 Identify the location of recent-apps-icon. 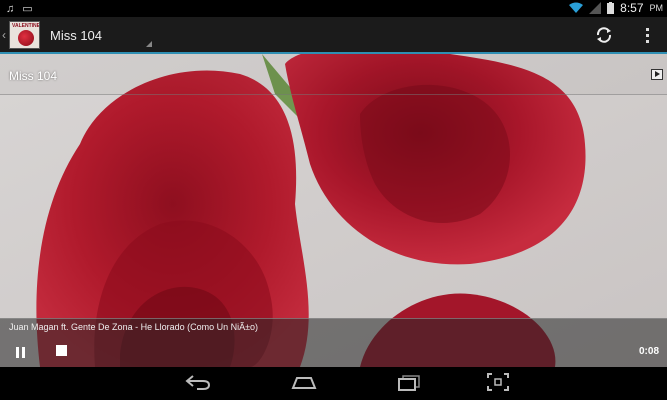
(409, 382).